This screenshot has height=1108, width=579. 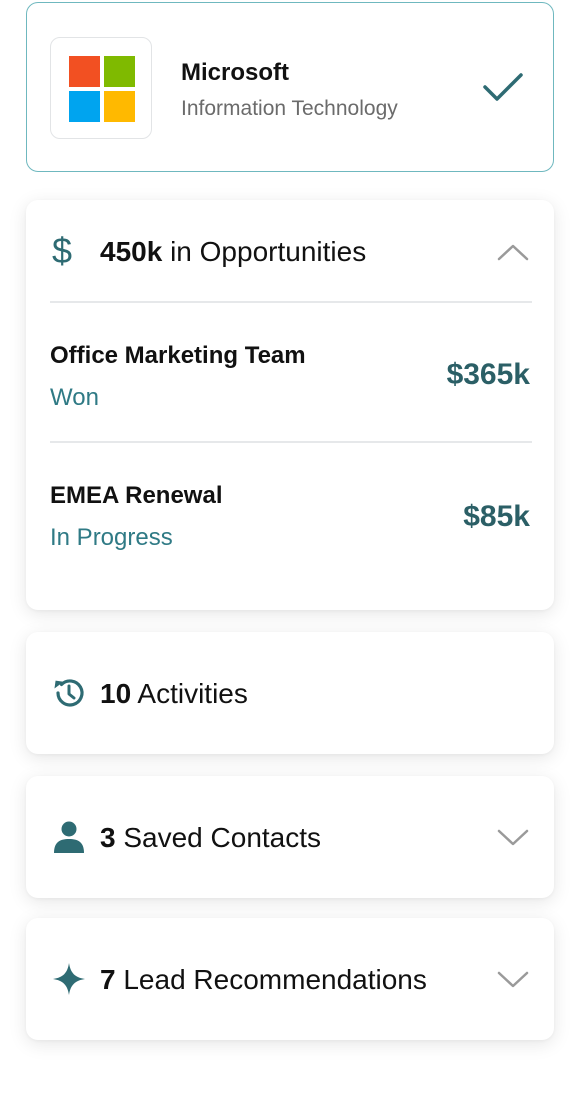 I want to click on saved-contacts-card: 3 Saved Contacts, so click(x=290, y=837).